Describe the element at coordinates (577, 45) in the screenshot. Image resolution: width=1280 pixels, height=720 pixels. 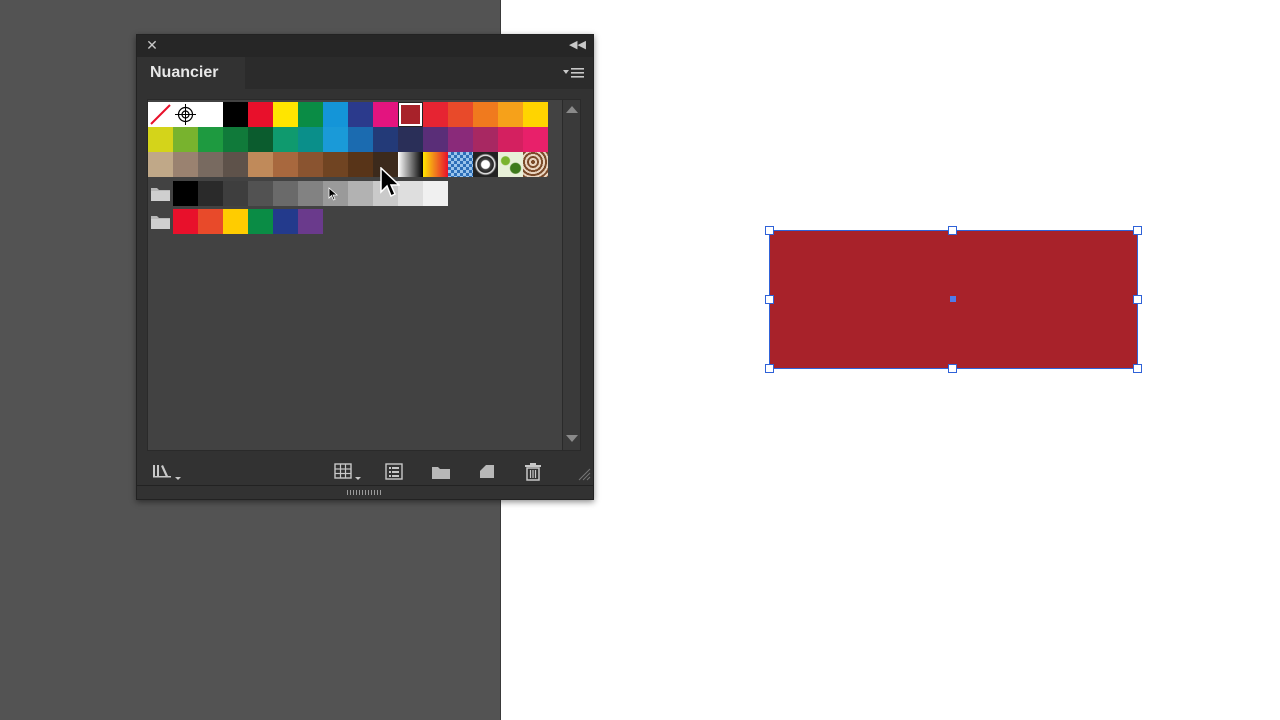
I see `collapse-icon: ◀◀` at that location.